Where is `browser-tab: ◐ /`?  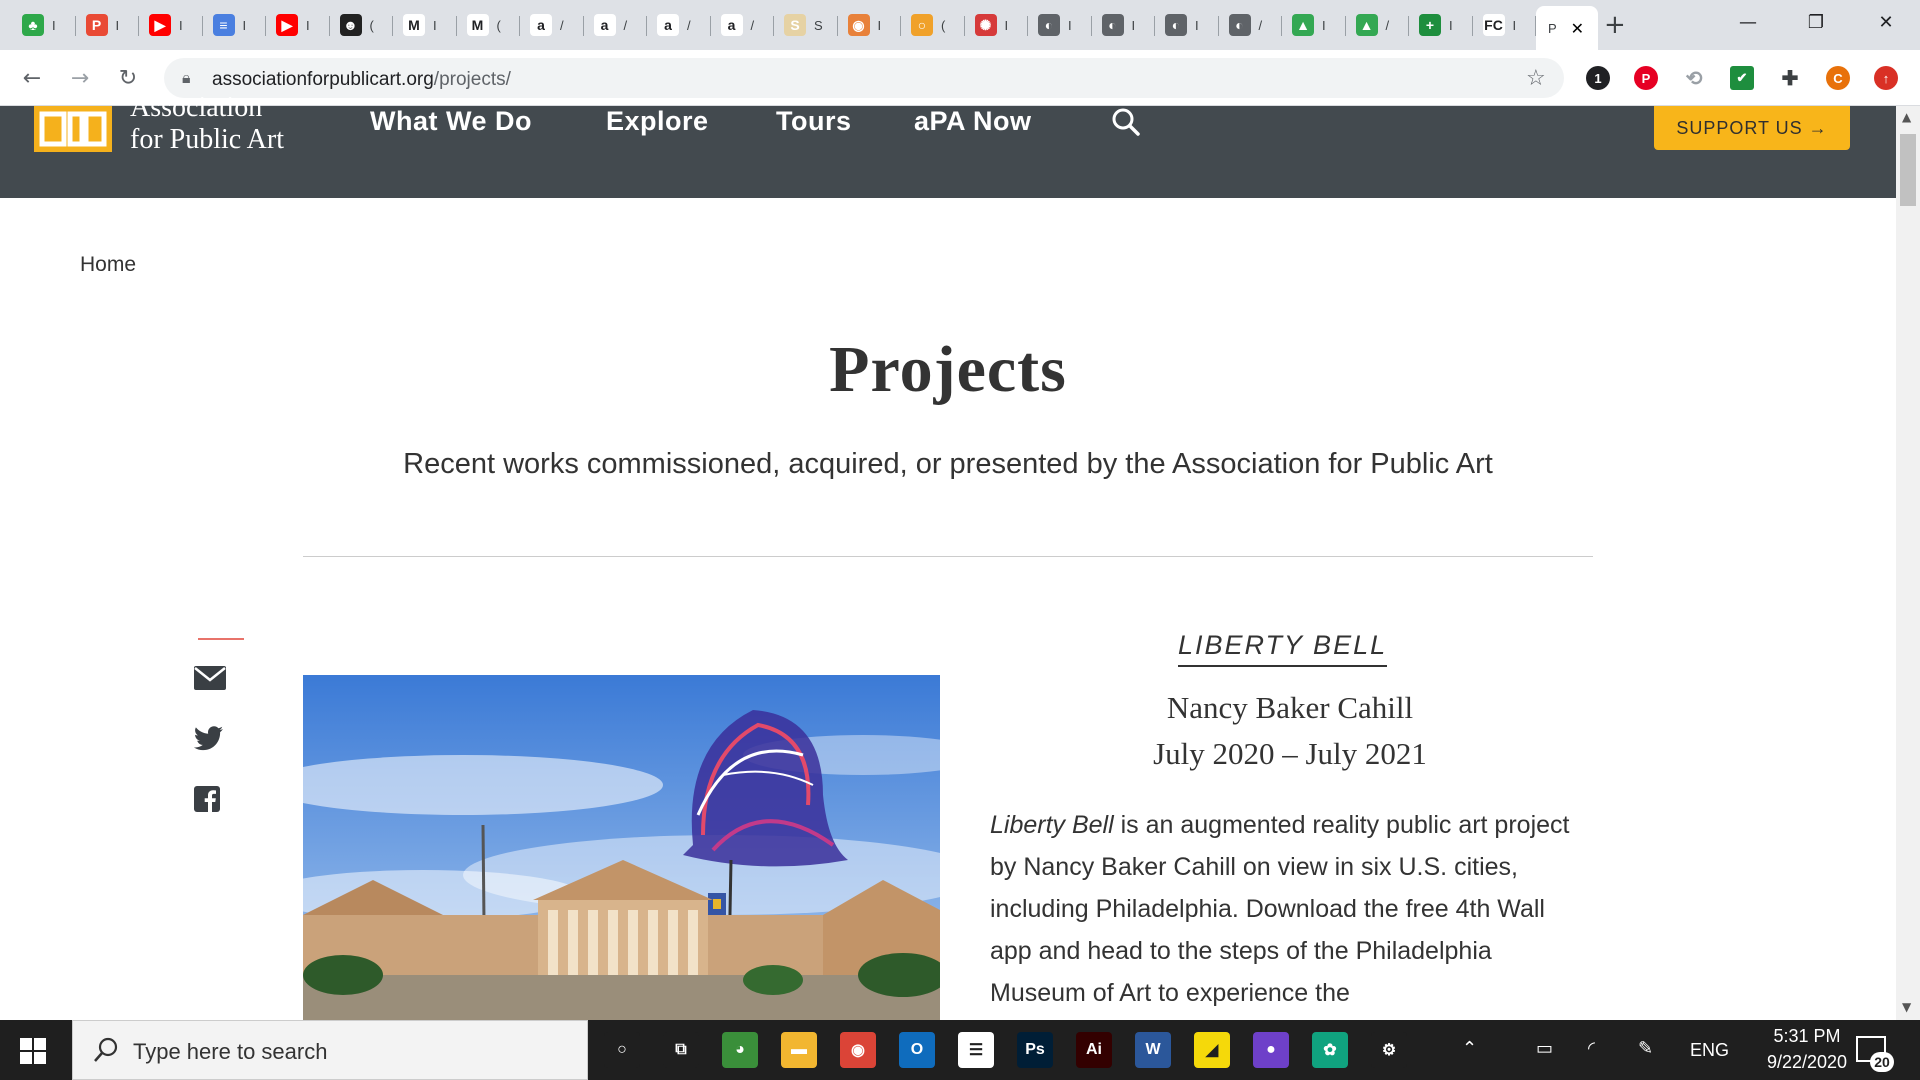
browser-tab: ◐ / is located at coordinates (1250, 25).